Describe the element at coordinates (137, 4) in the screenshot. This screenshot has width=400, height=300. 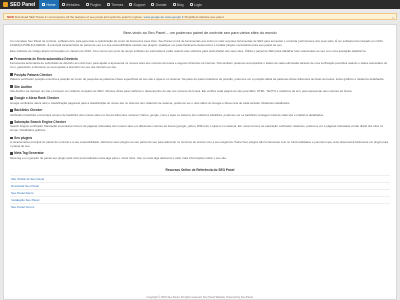
I see `nav-item-support: Support` at that location.